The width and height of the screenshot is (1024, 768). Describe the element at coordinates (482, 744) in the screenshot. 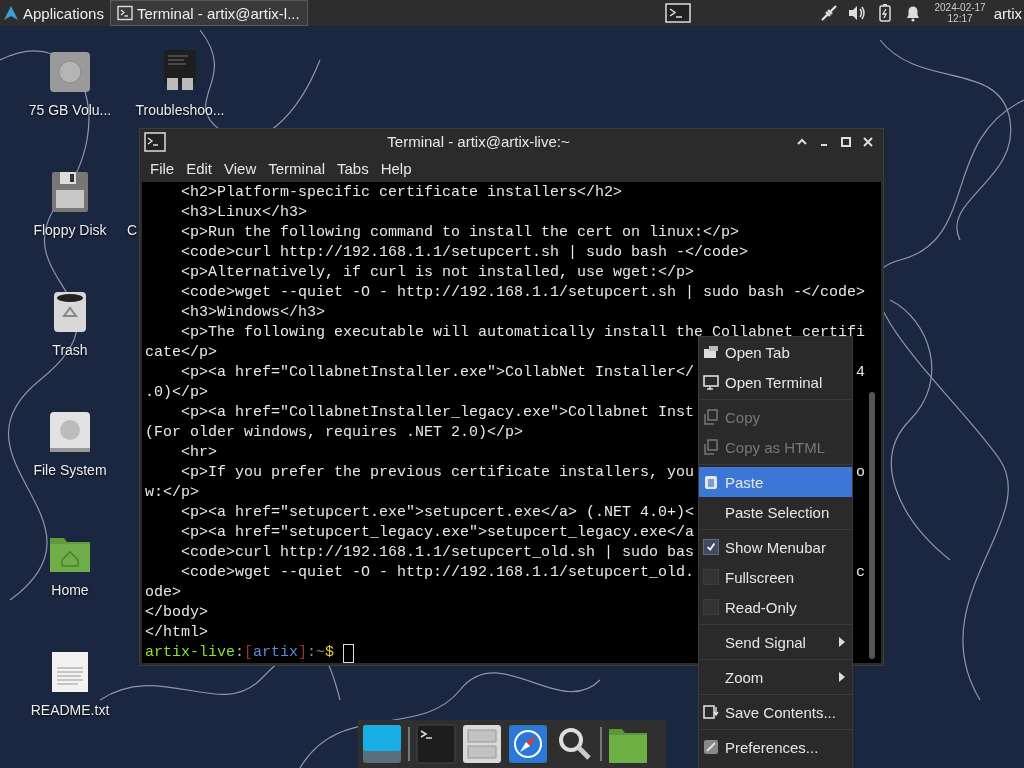

I see `file-cabinet-icon` at that location.